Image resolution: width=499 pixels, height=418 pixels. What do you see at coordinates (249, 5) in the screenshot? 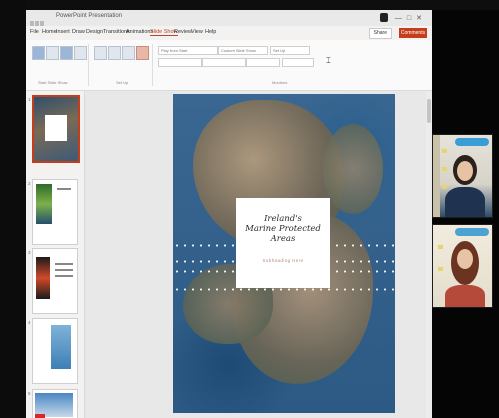
I see `outer-frame-top` at bounding box center [249, 5].